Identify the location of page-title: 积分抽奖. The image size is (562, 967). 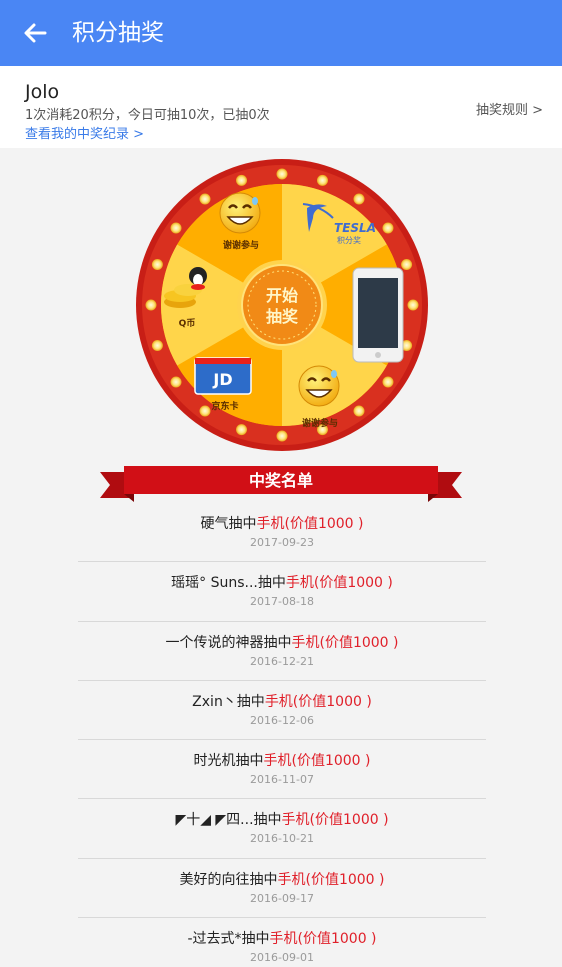
(118, 33).